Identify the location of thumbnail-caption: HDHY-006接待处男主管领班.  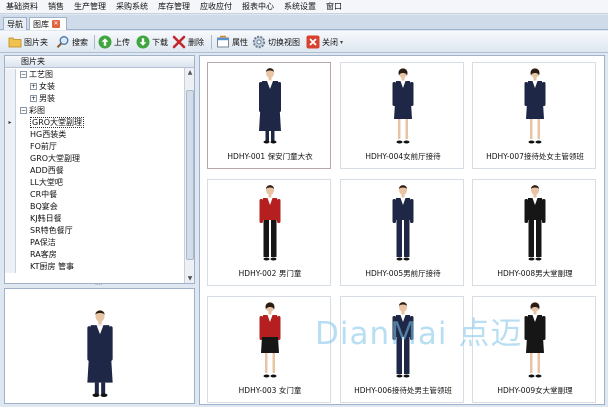
(403, 390).